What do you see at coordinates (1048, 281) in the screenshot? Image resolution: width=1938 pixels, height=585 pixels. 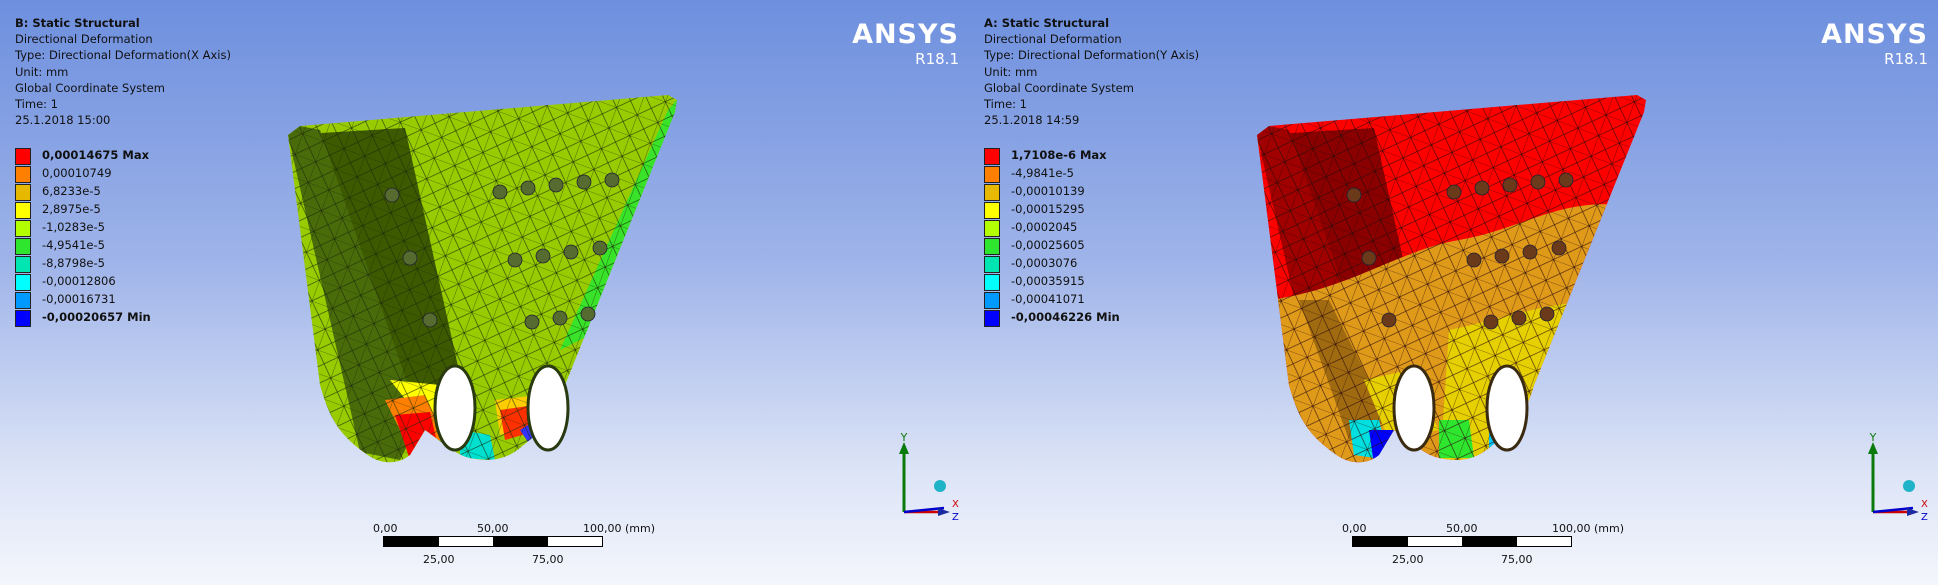 I see `legend-label: -0,00035915` at bounding box center [1048, 281].